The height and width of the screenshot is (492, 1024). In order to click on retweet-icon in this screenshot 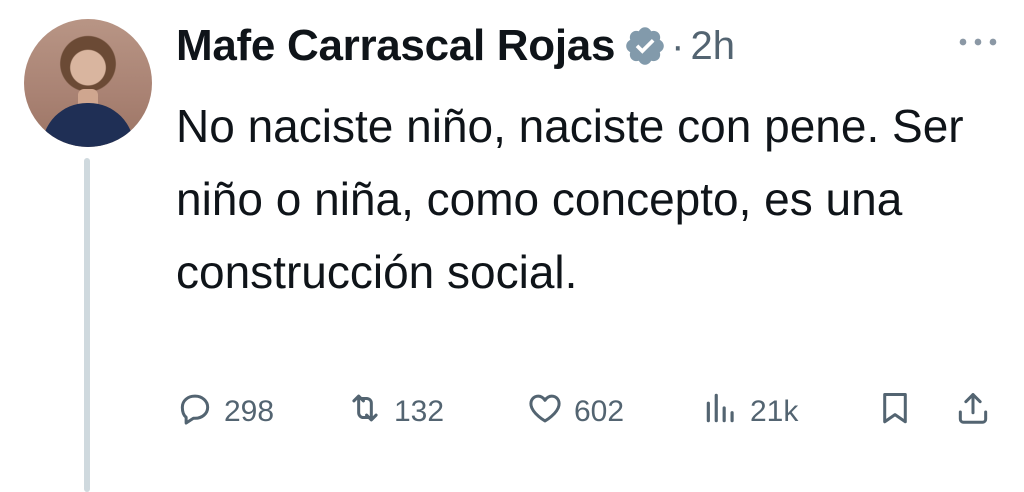, I will do `click(365, 412)`.